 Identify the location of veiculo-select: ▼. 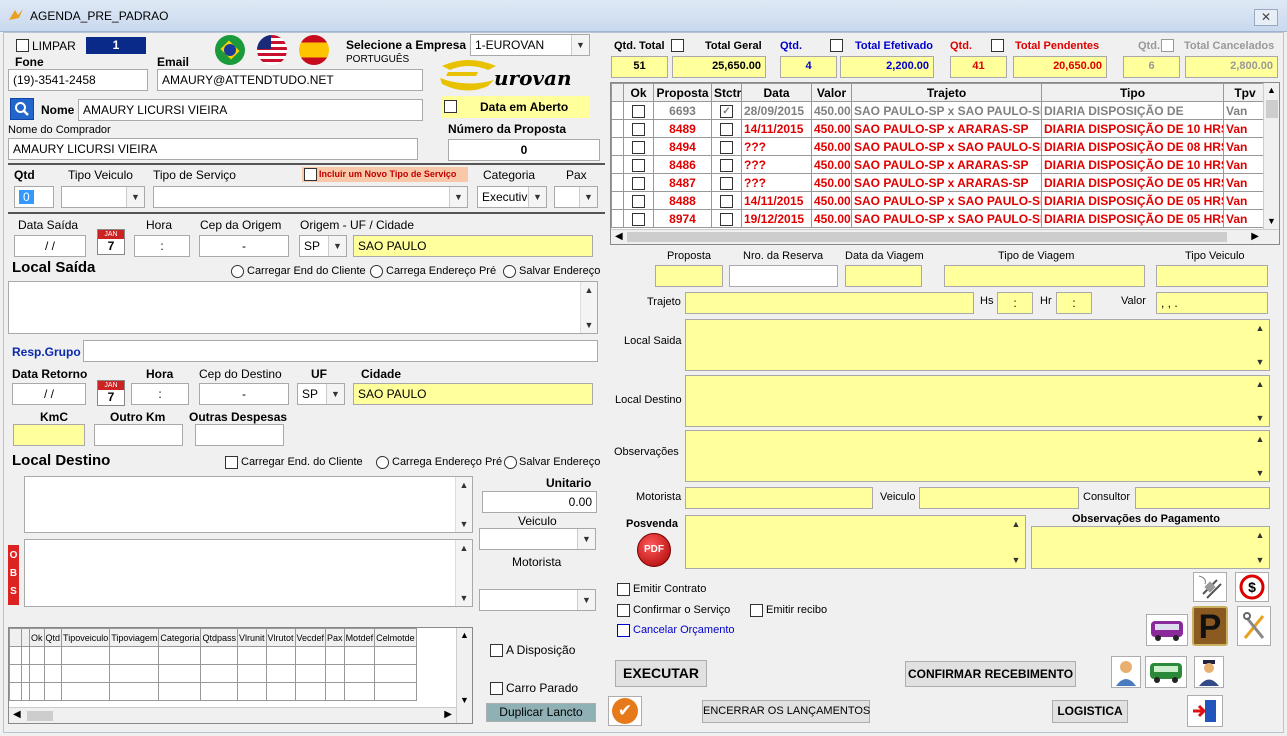
(537, 539).